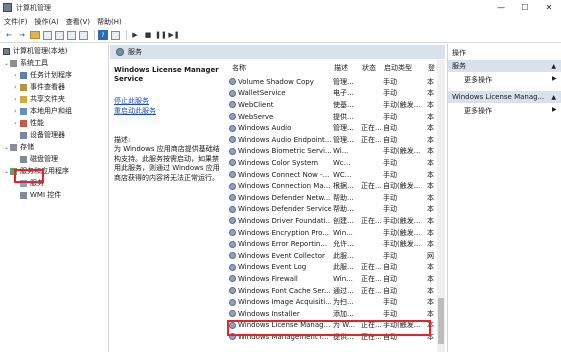 Image resolution: width=561 pixels, height=352 pixels. What do you see at coordinates (337, 314) in the screenshot?
I see `table-row: Windows Installer 添加... 手动本` at bounding box center [337, 314].